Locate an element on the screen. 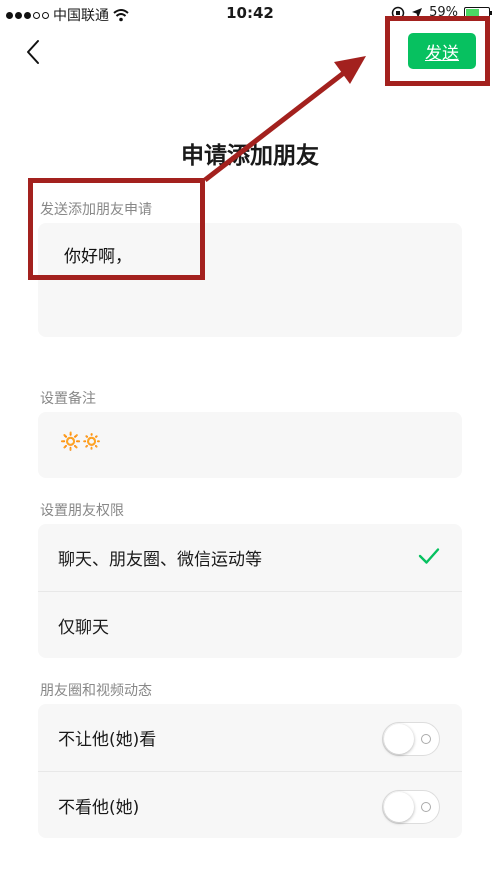 The height and width of the screenshot is (889, 500). back-chevron-icon is located at coordinates (34, 52).